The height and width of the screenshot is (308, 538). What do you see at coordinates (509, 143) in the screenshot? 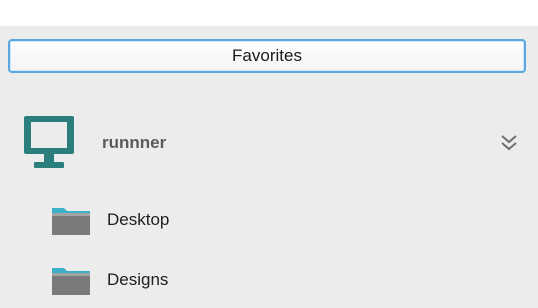
I see `double-chevron-down-icon` at bounding box center [509, 143].